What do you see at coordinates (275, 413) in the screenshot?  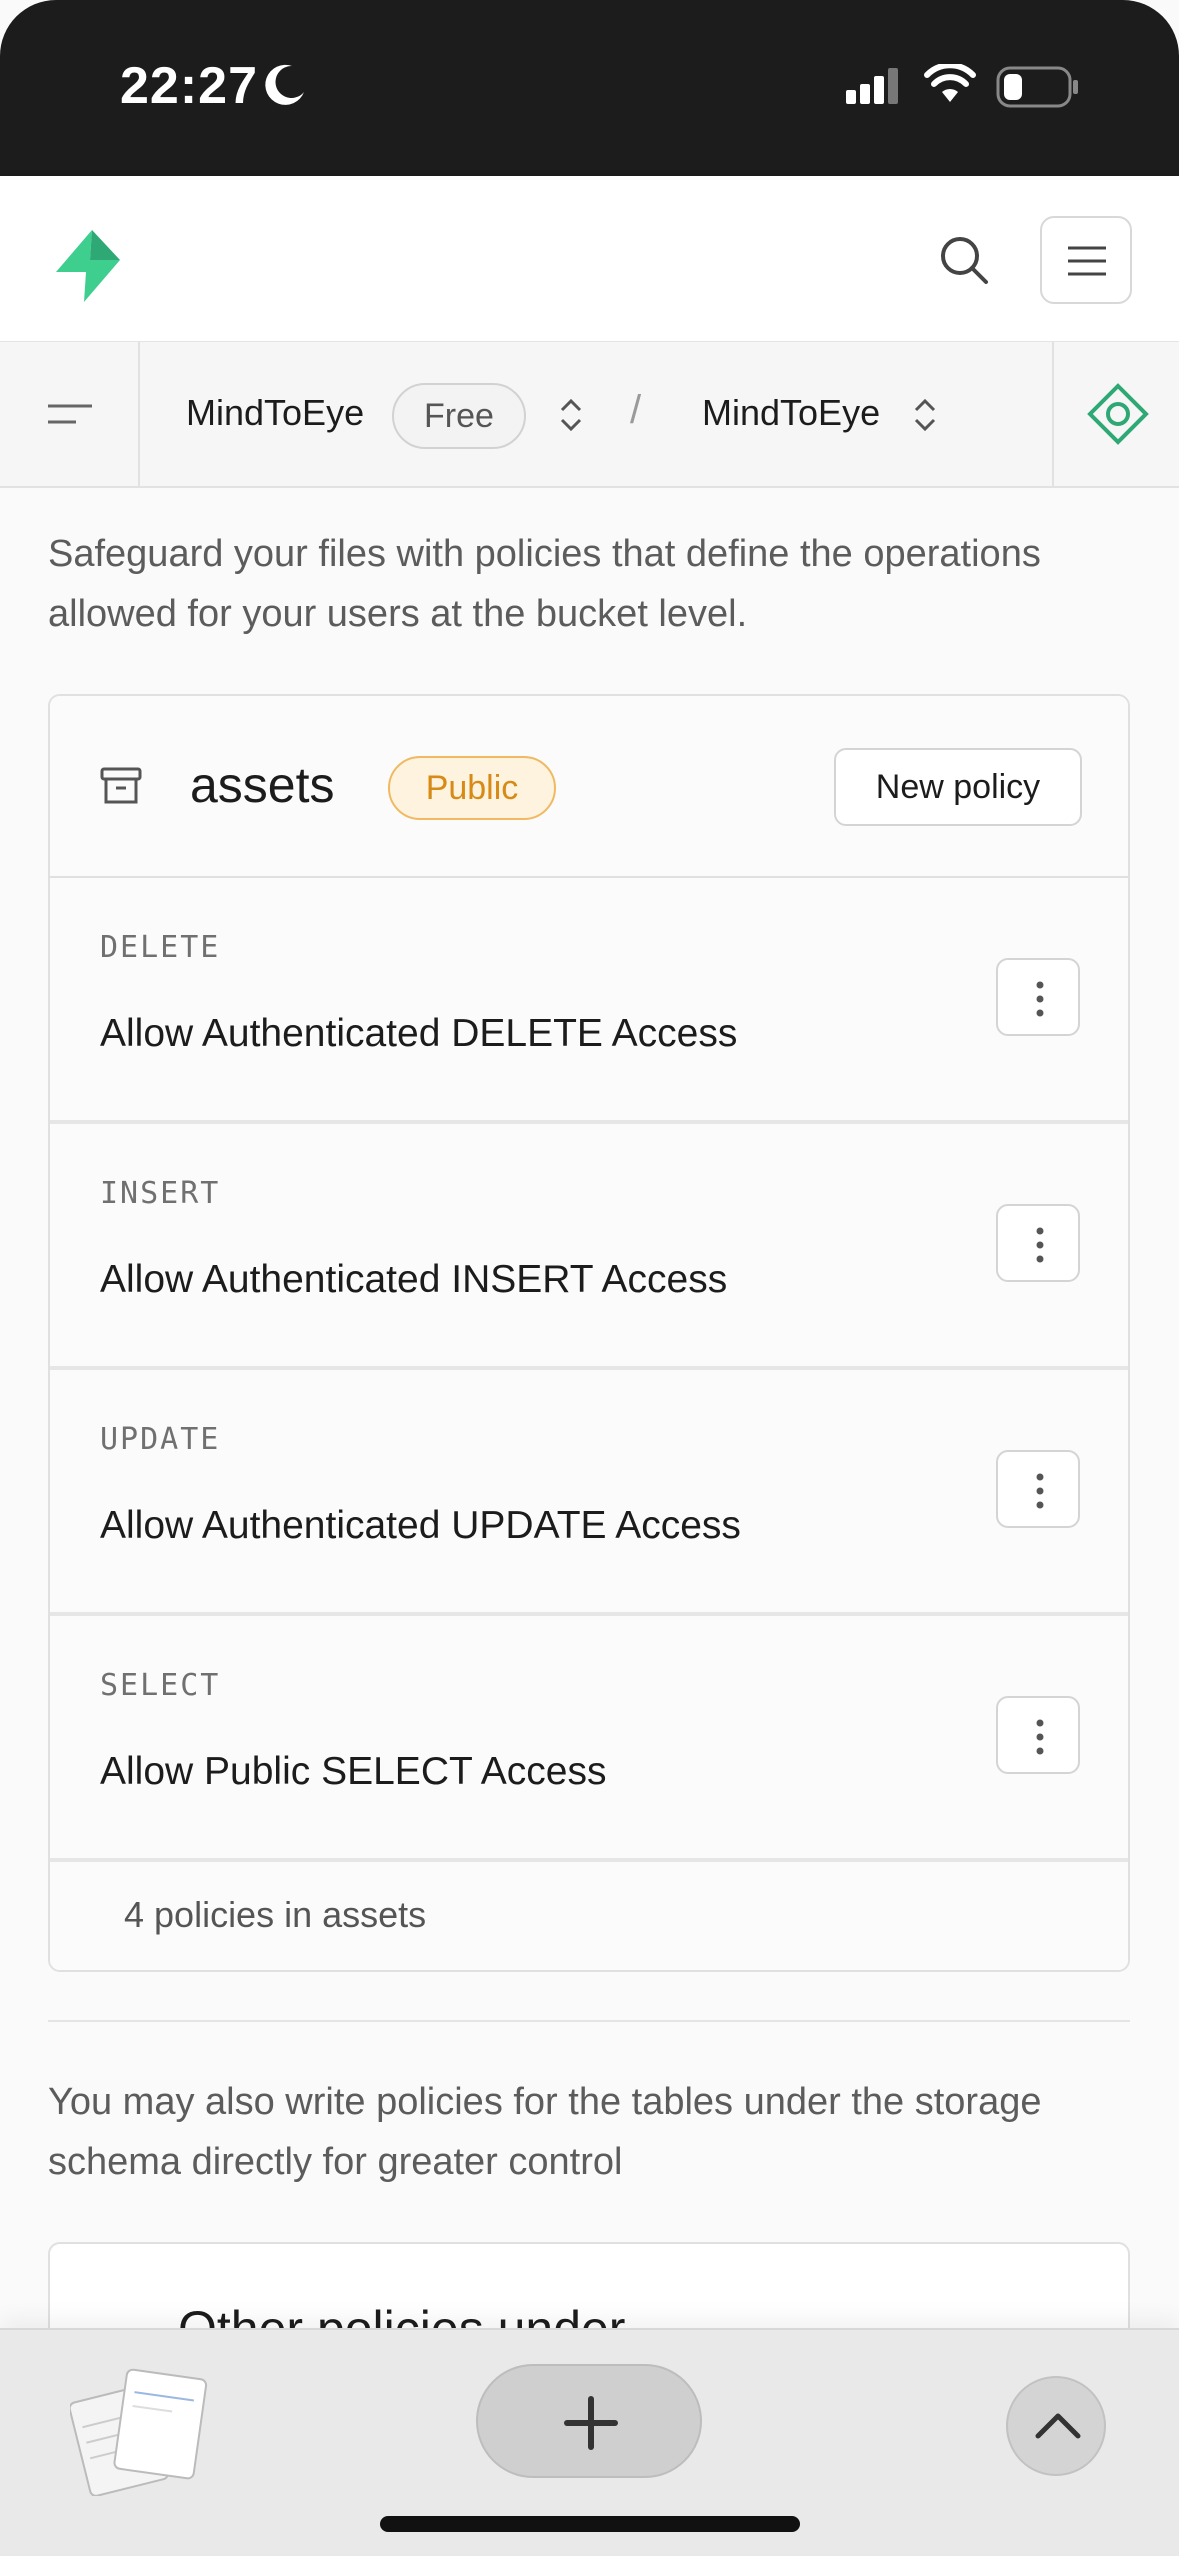 I see `breadcrumb-org: MindToEye` at bounding box center [275, 413].